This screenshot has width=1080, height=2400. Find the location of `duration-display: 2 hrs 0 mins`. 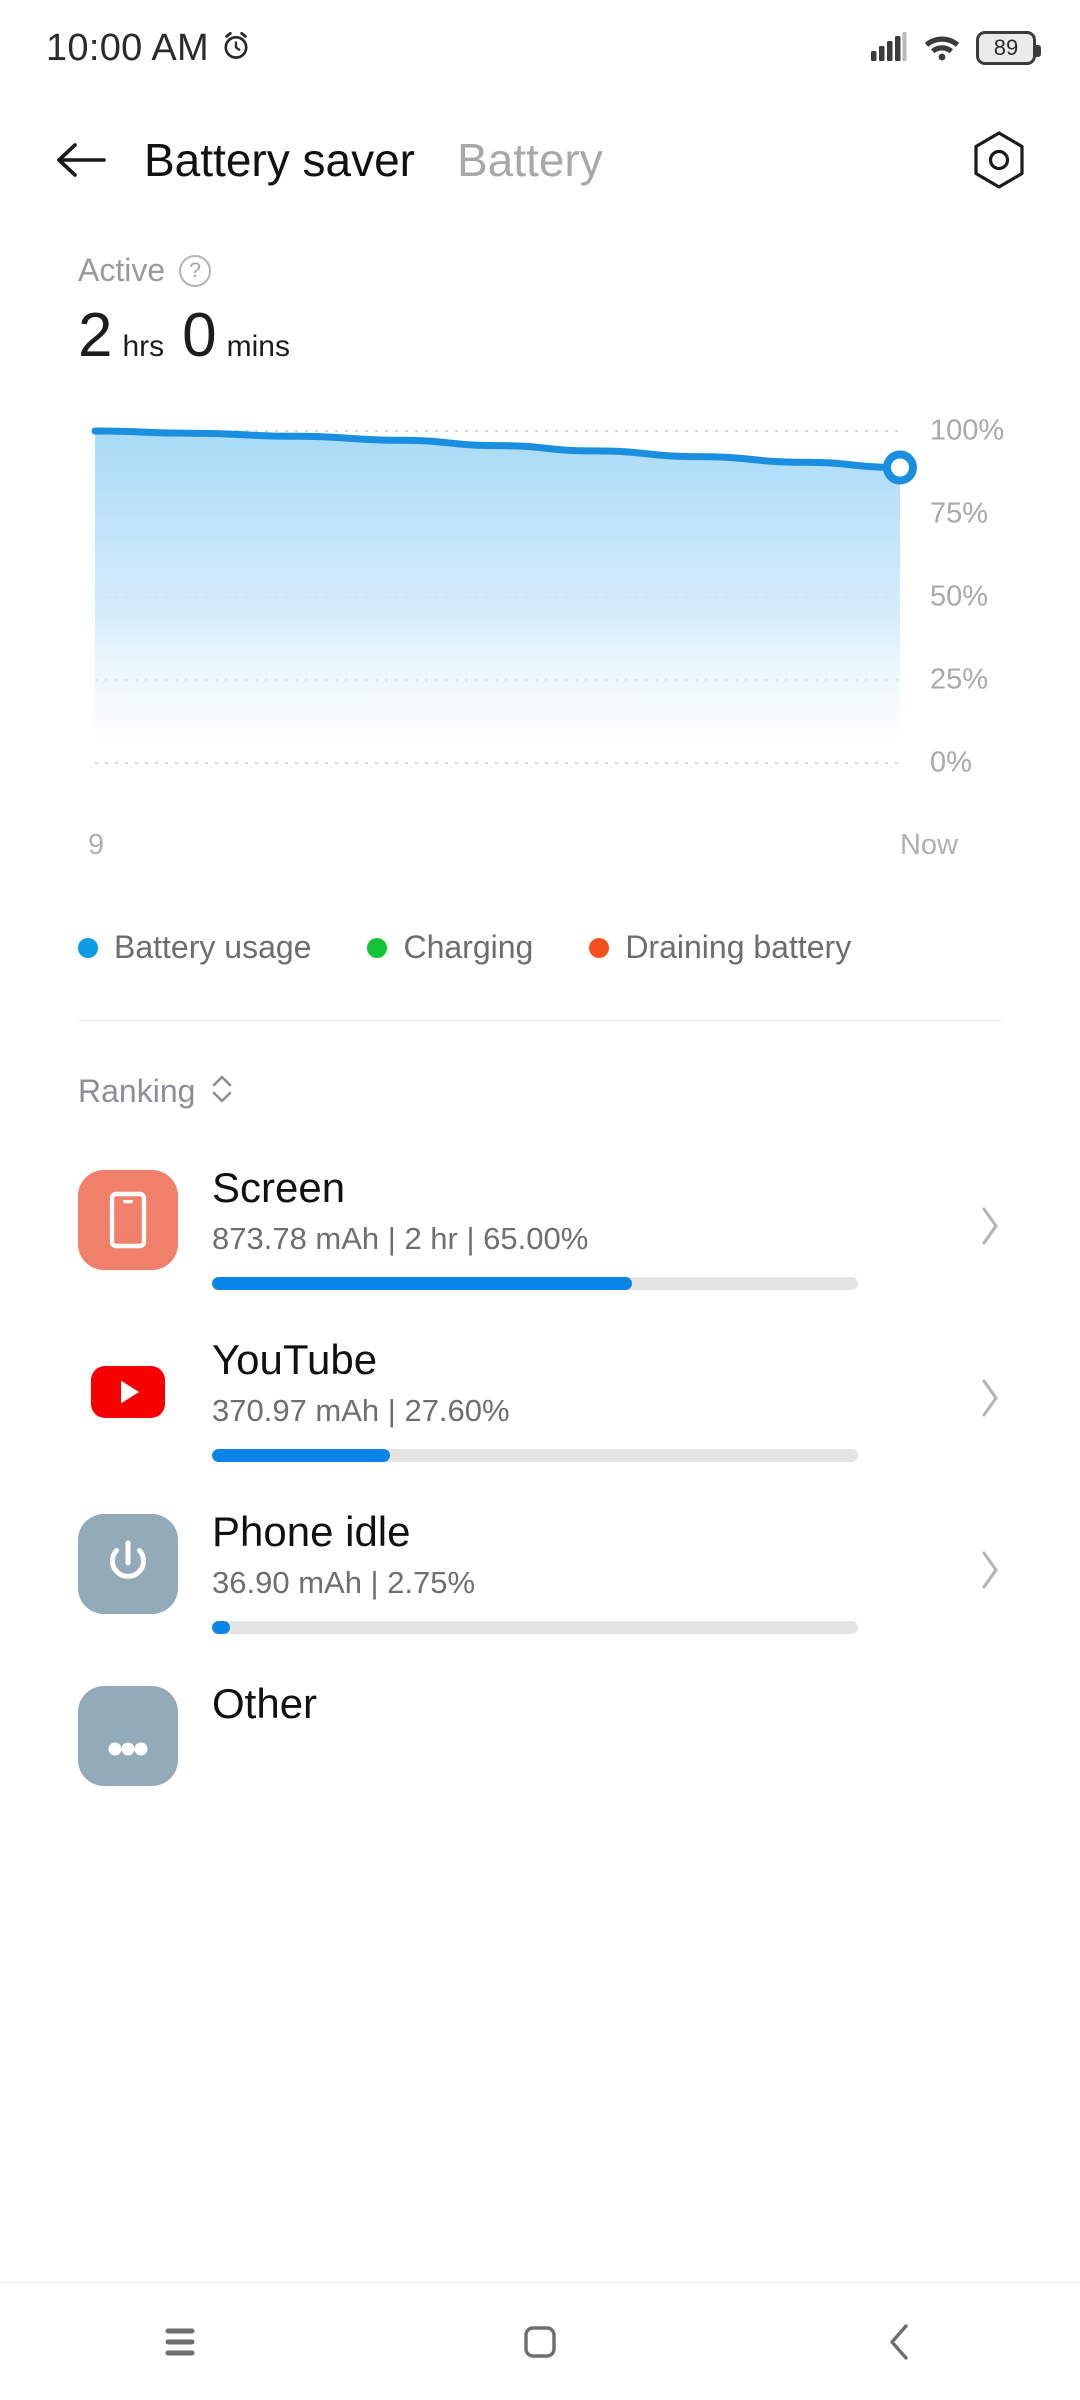

duration-display: 2 hrs 0 mins is located at coordinates (579, 336).